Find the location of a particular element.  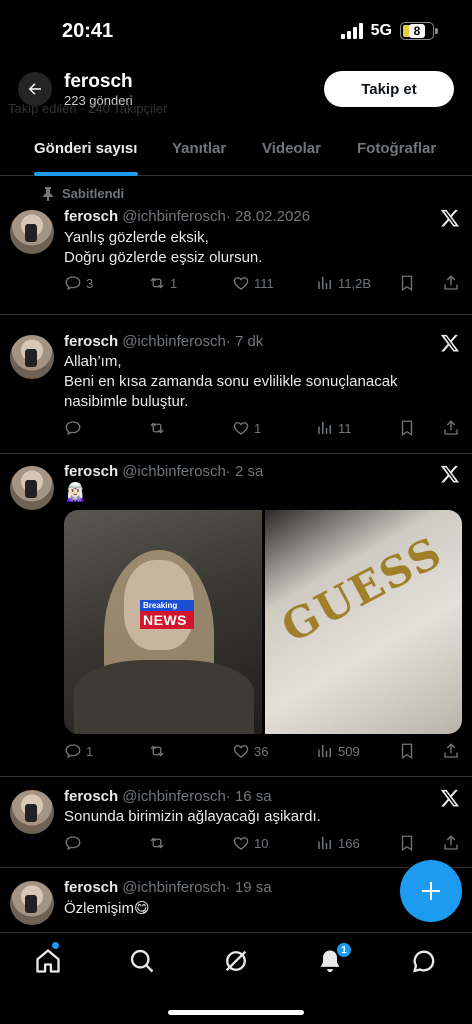

post-time: · 2 sa is located at coordinates (244, 471).